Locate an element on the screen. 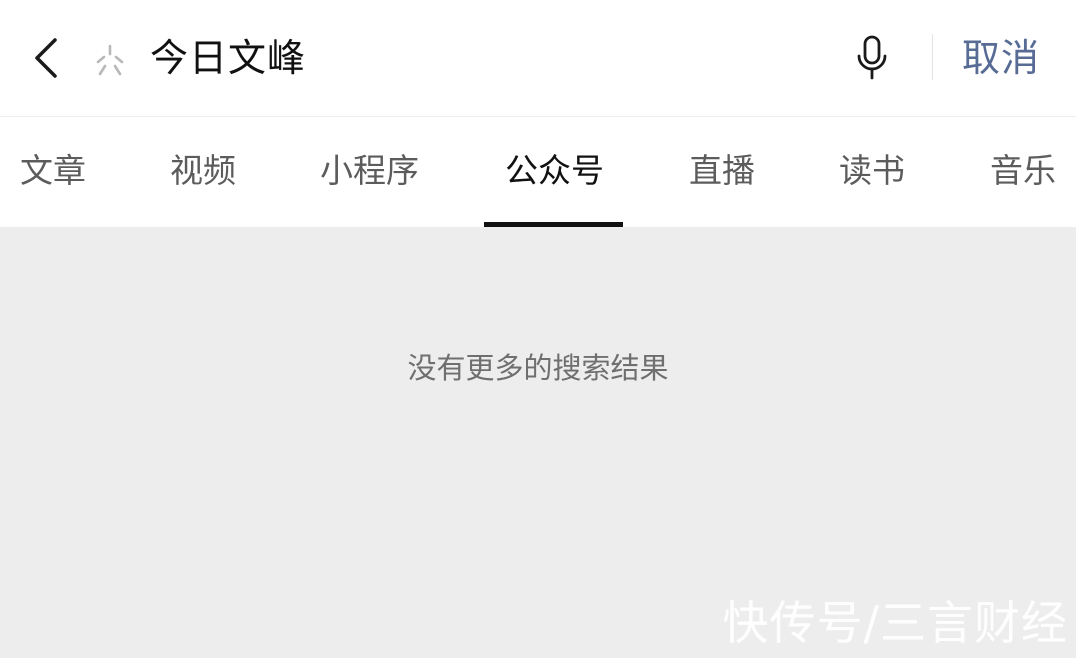 The height and width of the screenshot is (658, 1076). active-tab-indicator is located at coordinates (553, 224).